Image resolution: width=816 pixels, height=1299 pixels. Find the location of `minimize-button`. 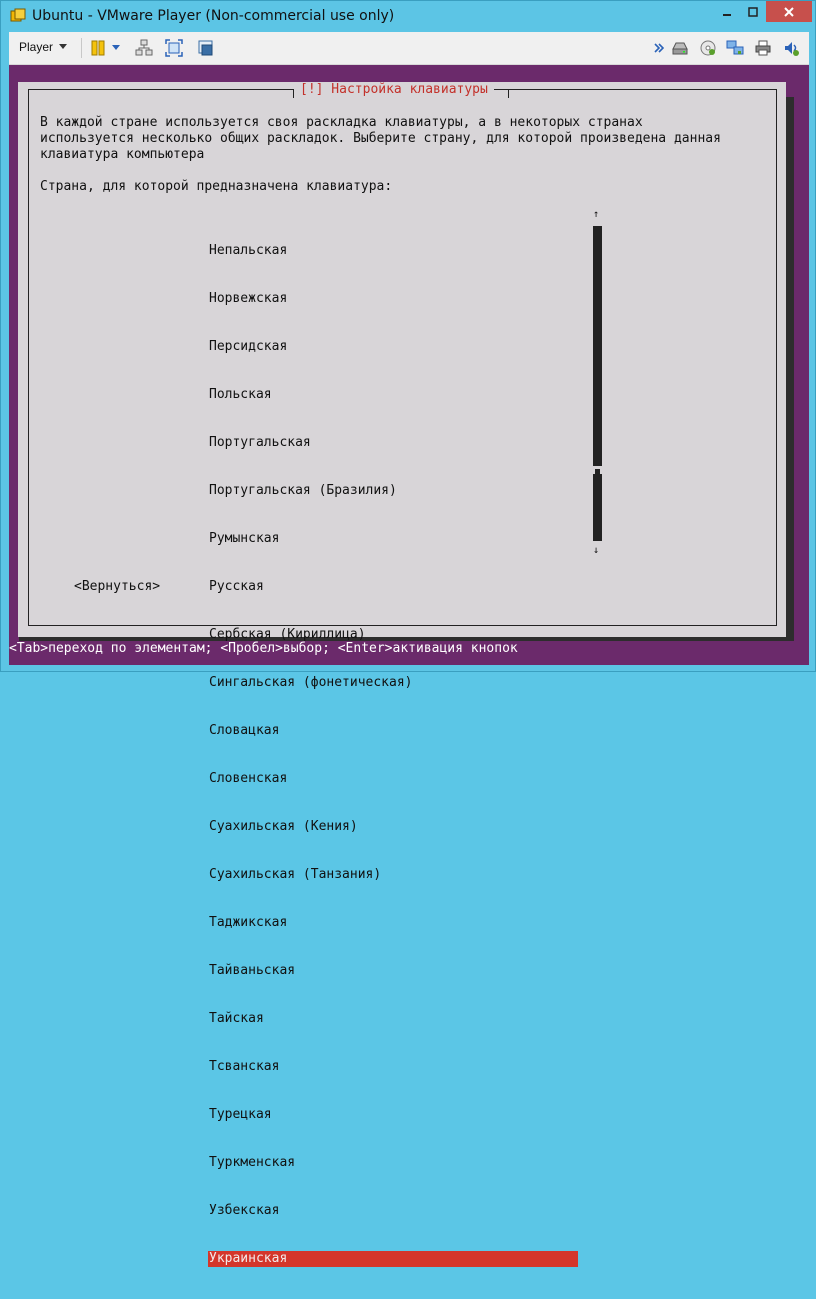

minimize-button is located at coordinates (726, 11).